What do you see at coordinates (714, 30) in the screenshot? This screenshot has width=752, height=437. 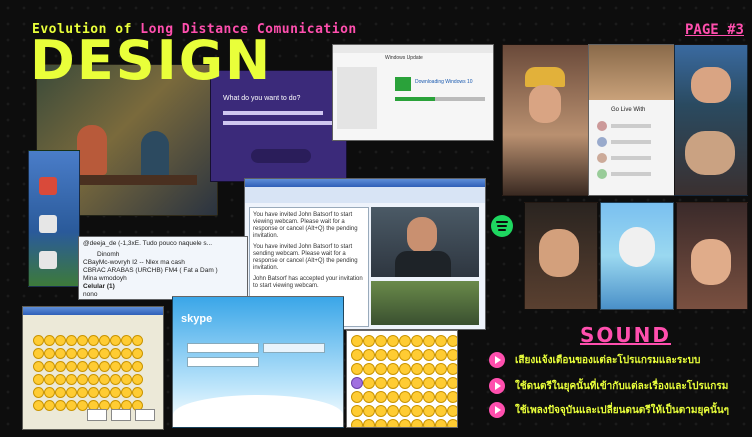 I see `page-tag: PAGE #3` at bounding box center [714, 30].